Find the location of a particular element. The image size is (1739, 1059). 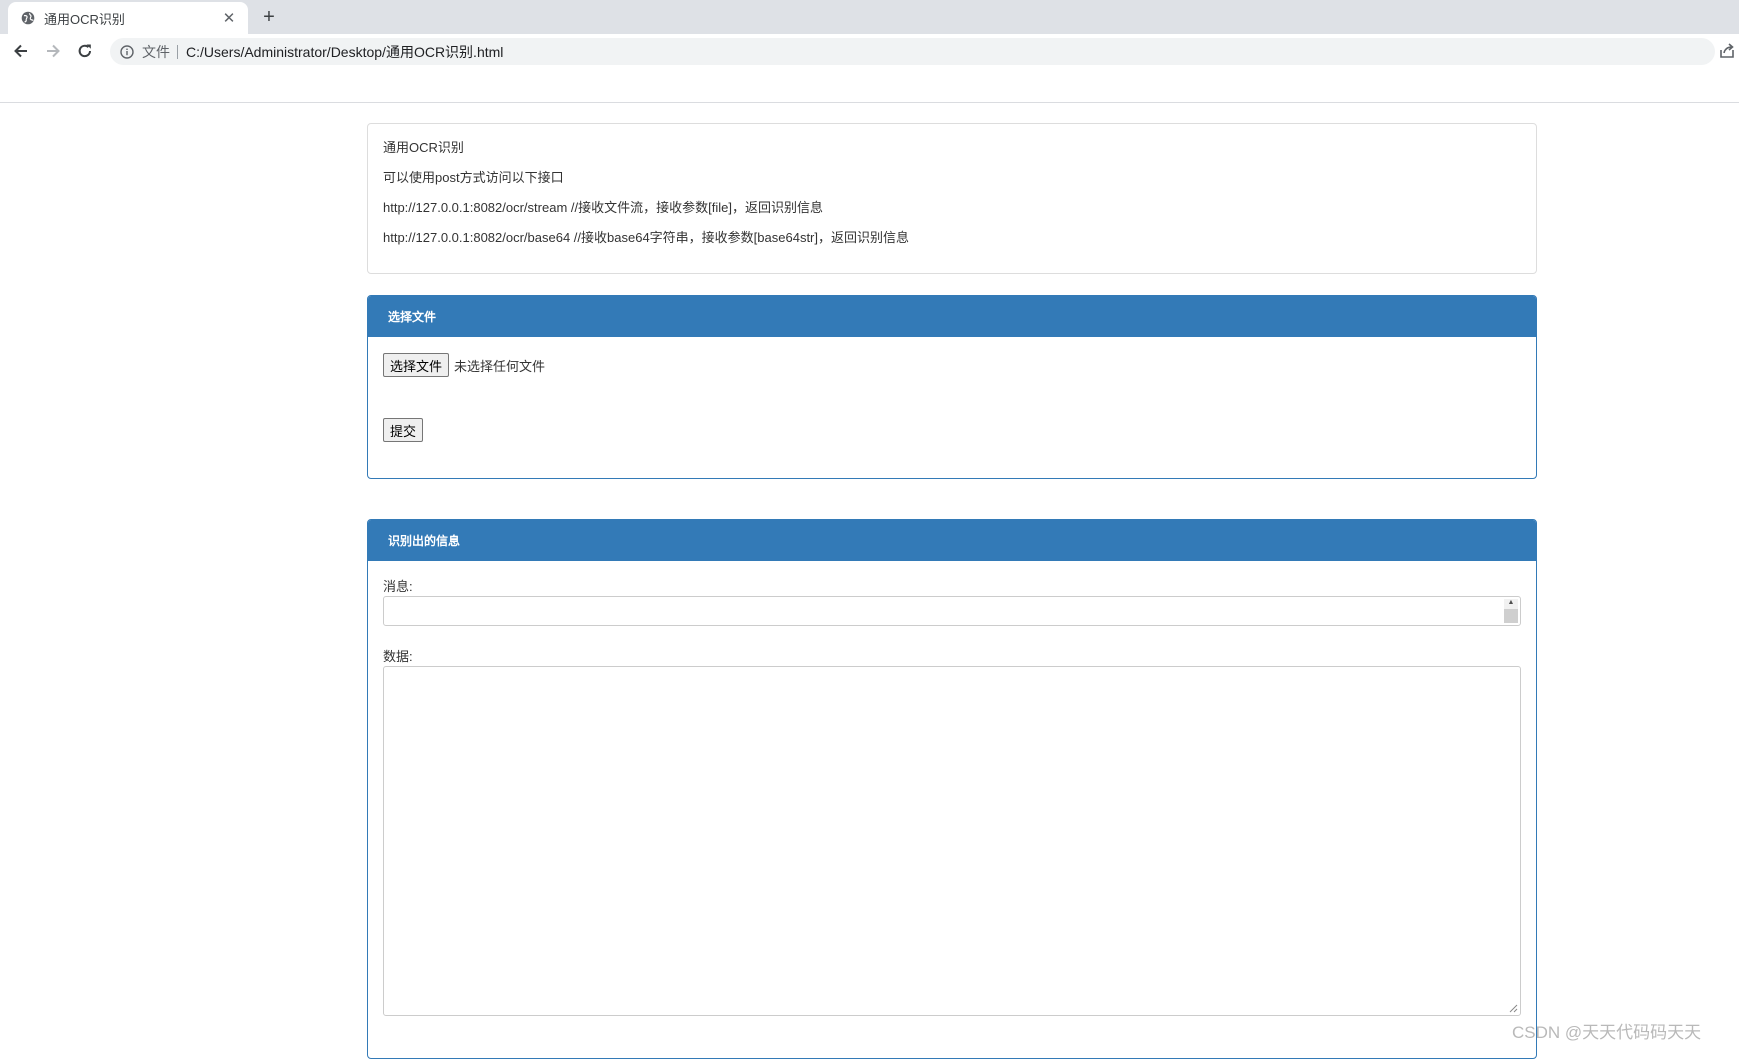

chrome-divider is located at coordinates (869, 102).